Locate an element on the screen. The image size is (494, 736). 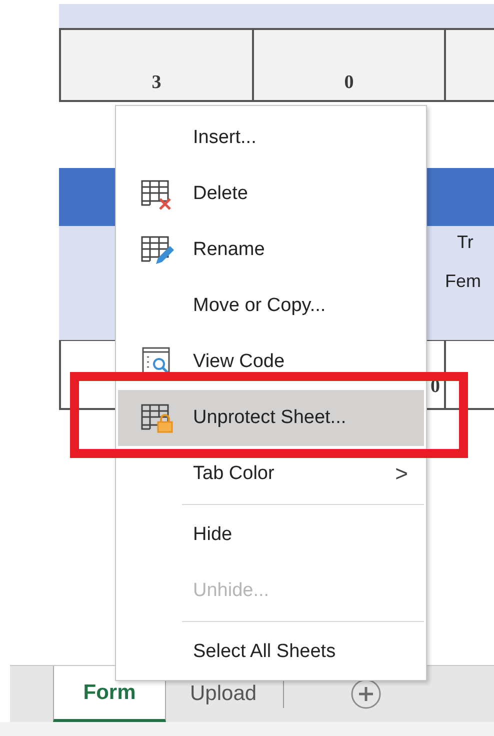
menu-item: Delete is located at coordinates (271, 194).